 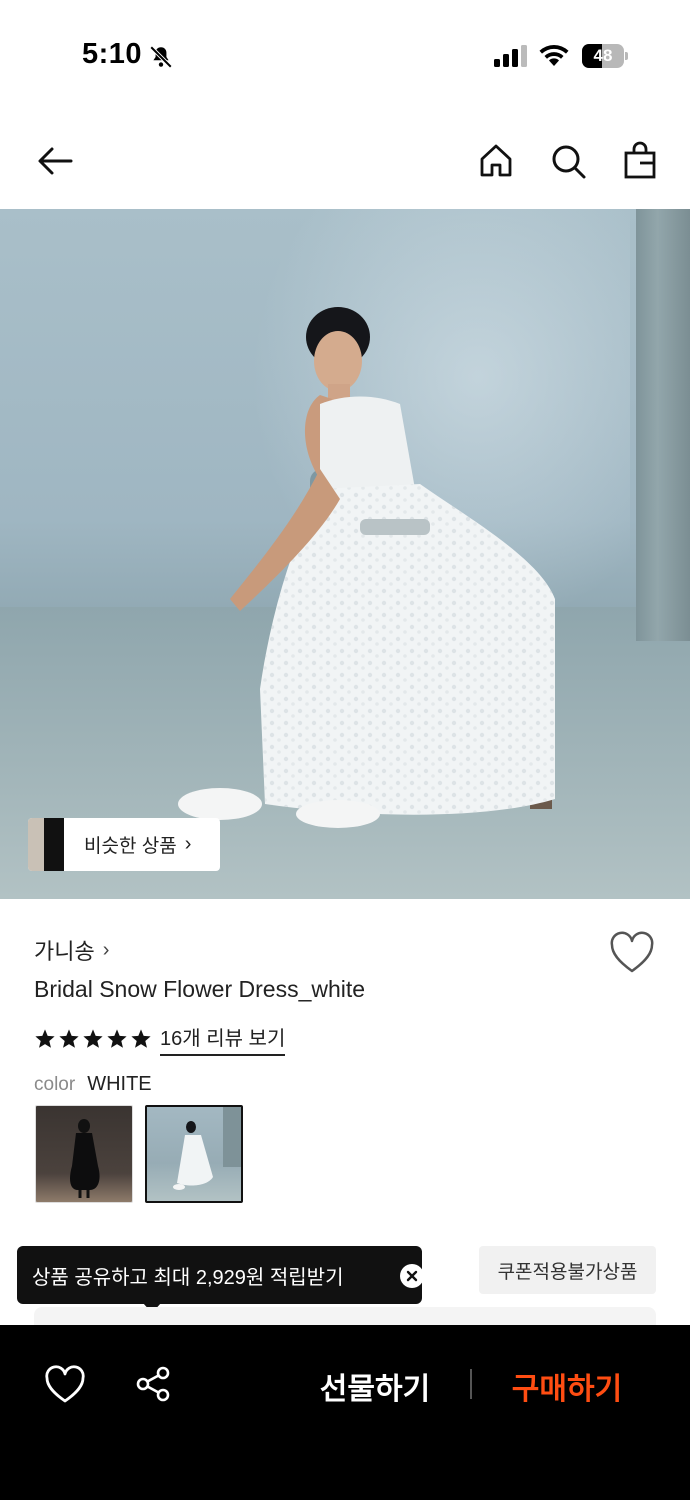 I want to click on wifi-icon, so click(x=554, y=55).